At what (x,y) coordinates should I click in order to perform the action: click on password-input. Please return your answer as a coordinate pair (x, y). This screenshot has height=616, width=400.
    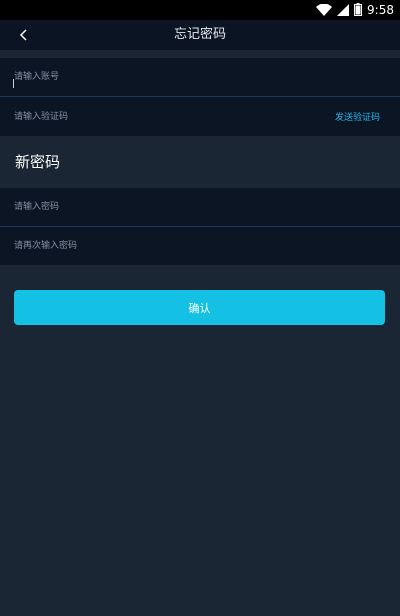
    Looking at the image, I should click on (164, 207).